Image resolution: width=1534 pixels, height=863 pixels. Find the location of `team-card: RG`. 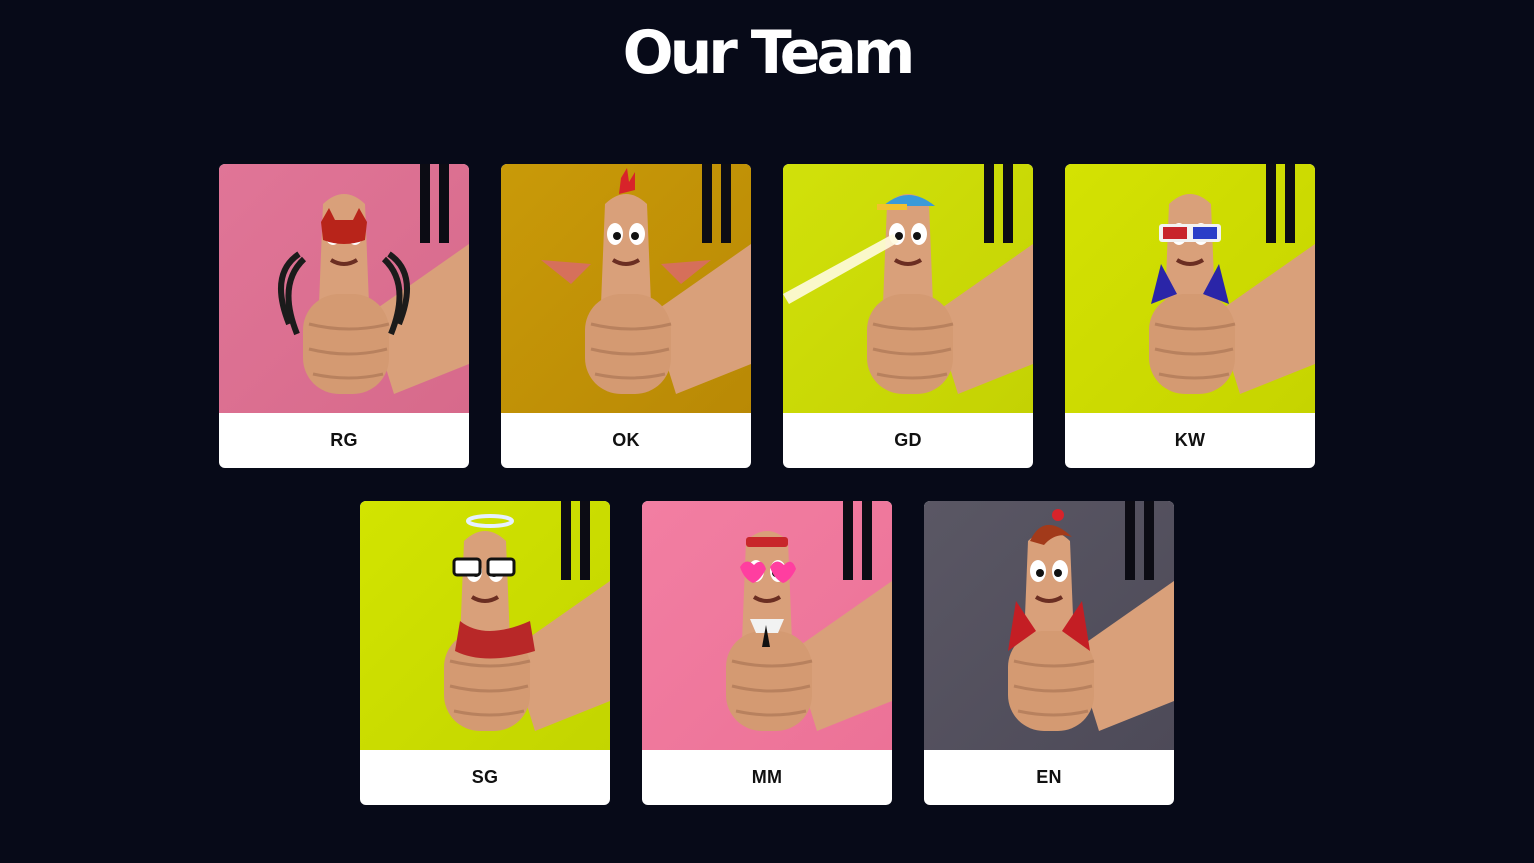

team-card: RG is located at coordinates (344, 316).